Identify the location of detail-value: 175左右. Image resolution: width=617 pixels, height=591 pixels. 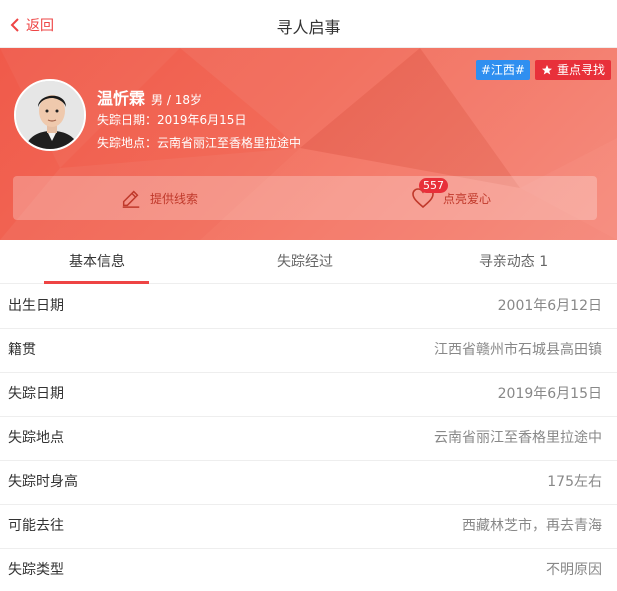
(574, 482).